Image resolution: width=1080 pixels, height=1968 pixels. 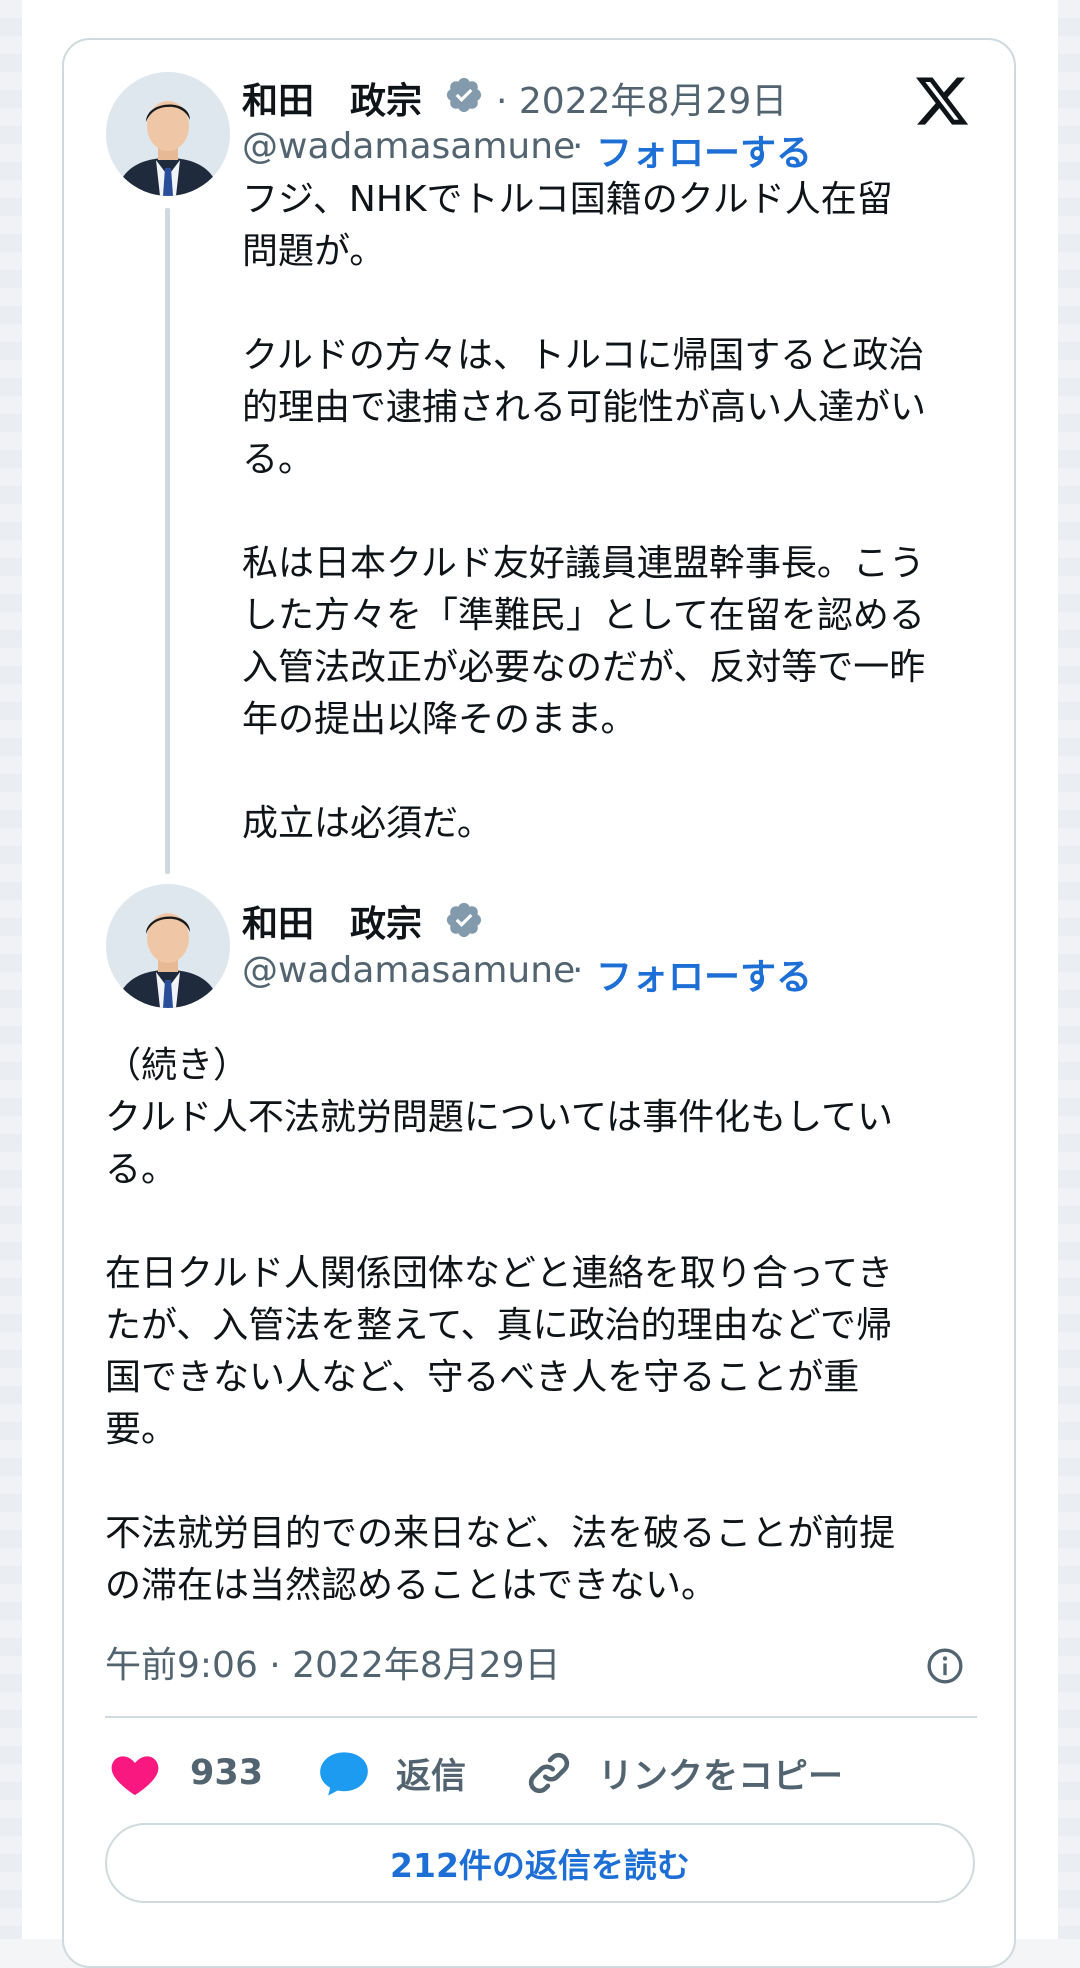 What do you see at coordinates (942, 101) in the screenshot?
I see `x-logo-icon` at bounding box center [942, 101].